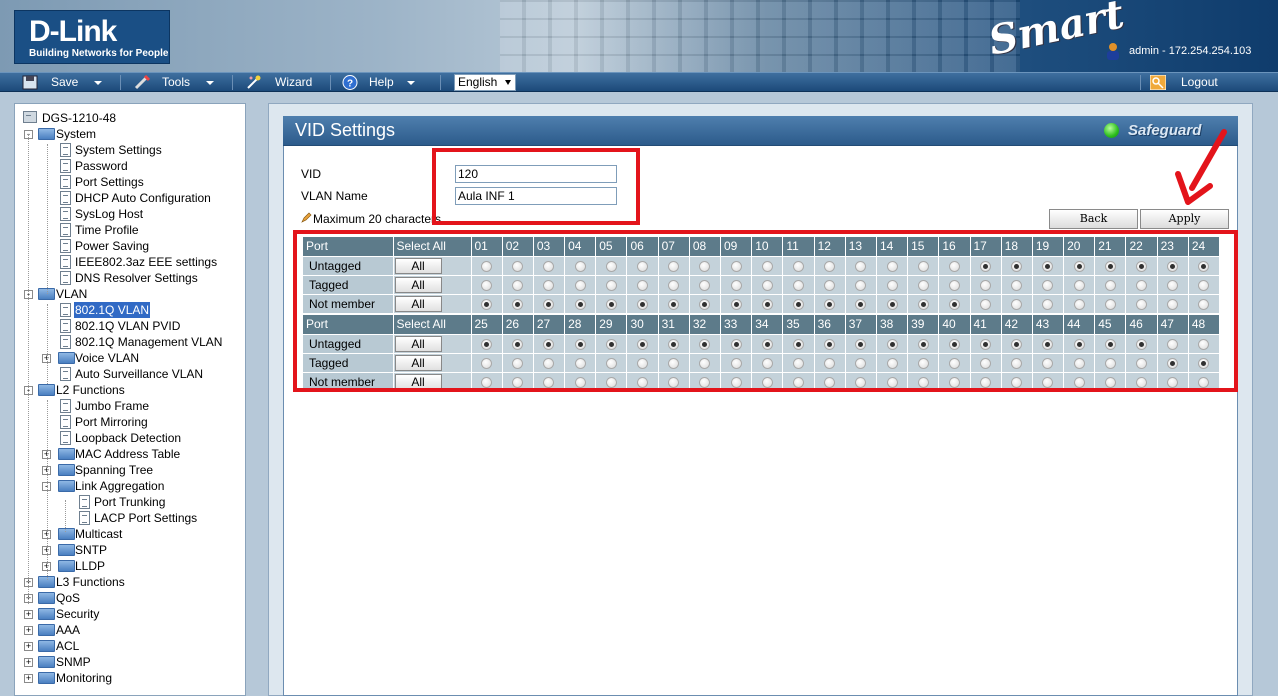 The height and width of the screenshot is (696, 1278). What do you see at coordinates (892, 266) in the screenshot?
I see `port-14-untagged-radio` at bounding box center [892, 266].